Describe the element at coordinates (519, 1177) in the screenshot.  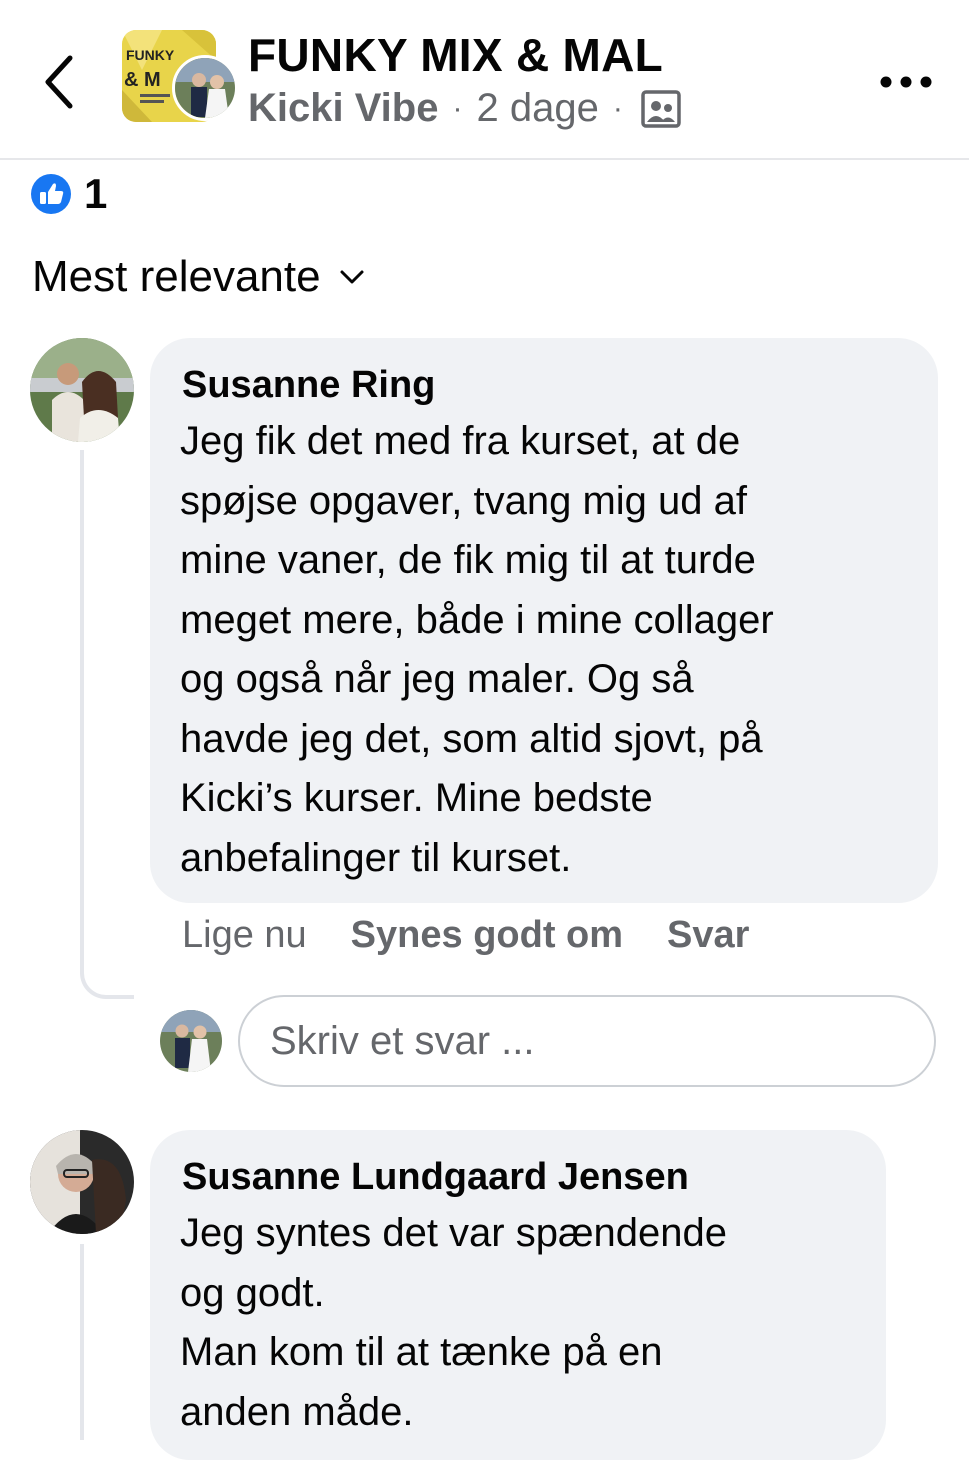
I see `comment-author: Susanne Lundgaard Jensen` at that location.